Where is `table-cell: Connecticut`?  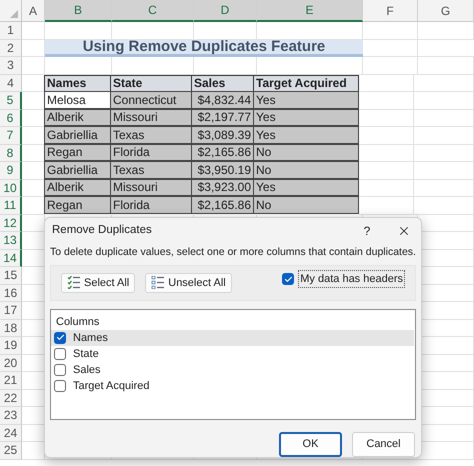
table-cell: Connecticut is located at coordinates (151, 99).